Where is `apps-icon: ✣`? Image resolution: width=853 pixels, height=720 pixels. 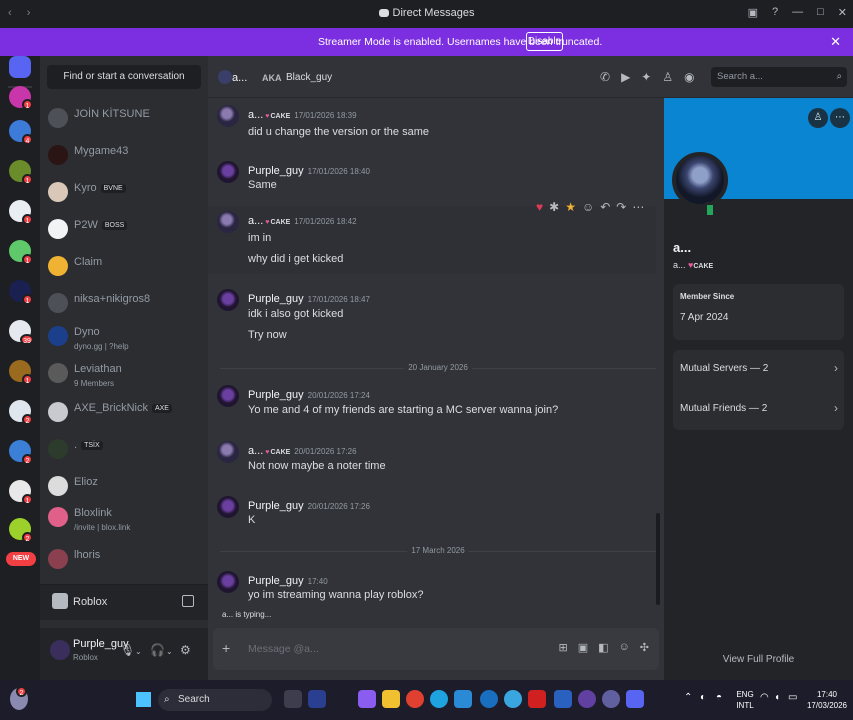
apps-icon: ✣ is located at coordinates (644, 647).